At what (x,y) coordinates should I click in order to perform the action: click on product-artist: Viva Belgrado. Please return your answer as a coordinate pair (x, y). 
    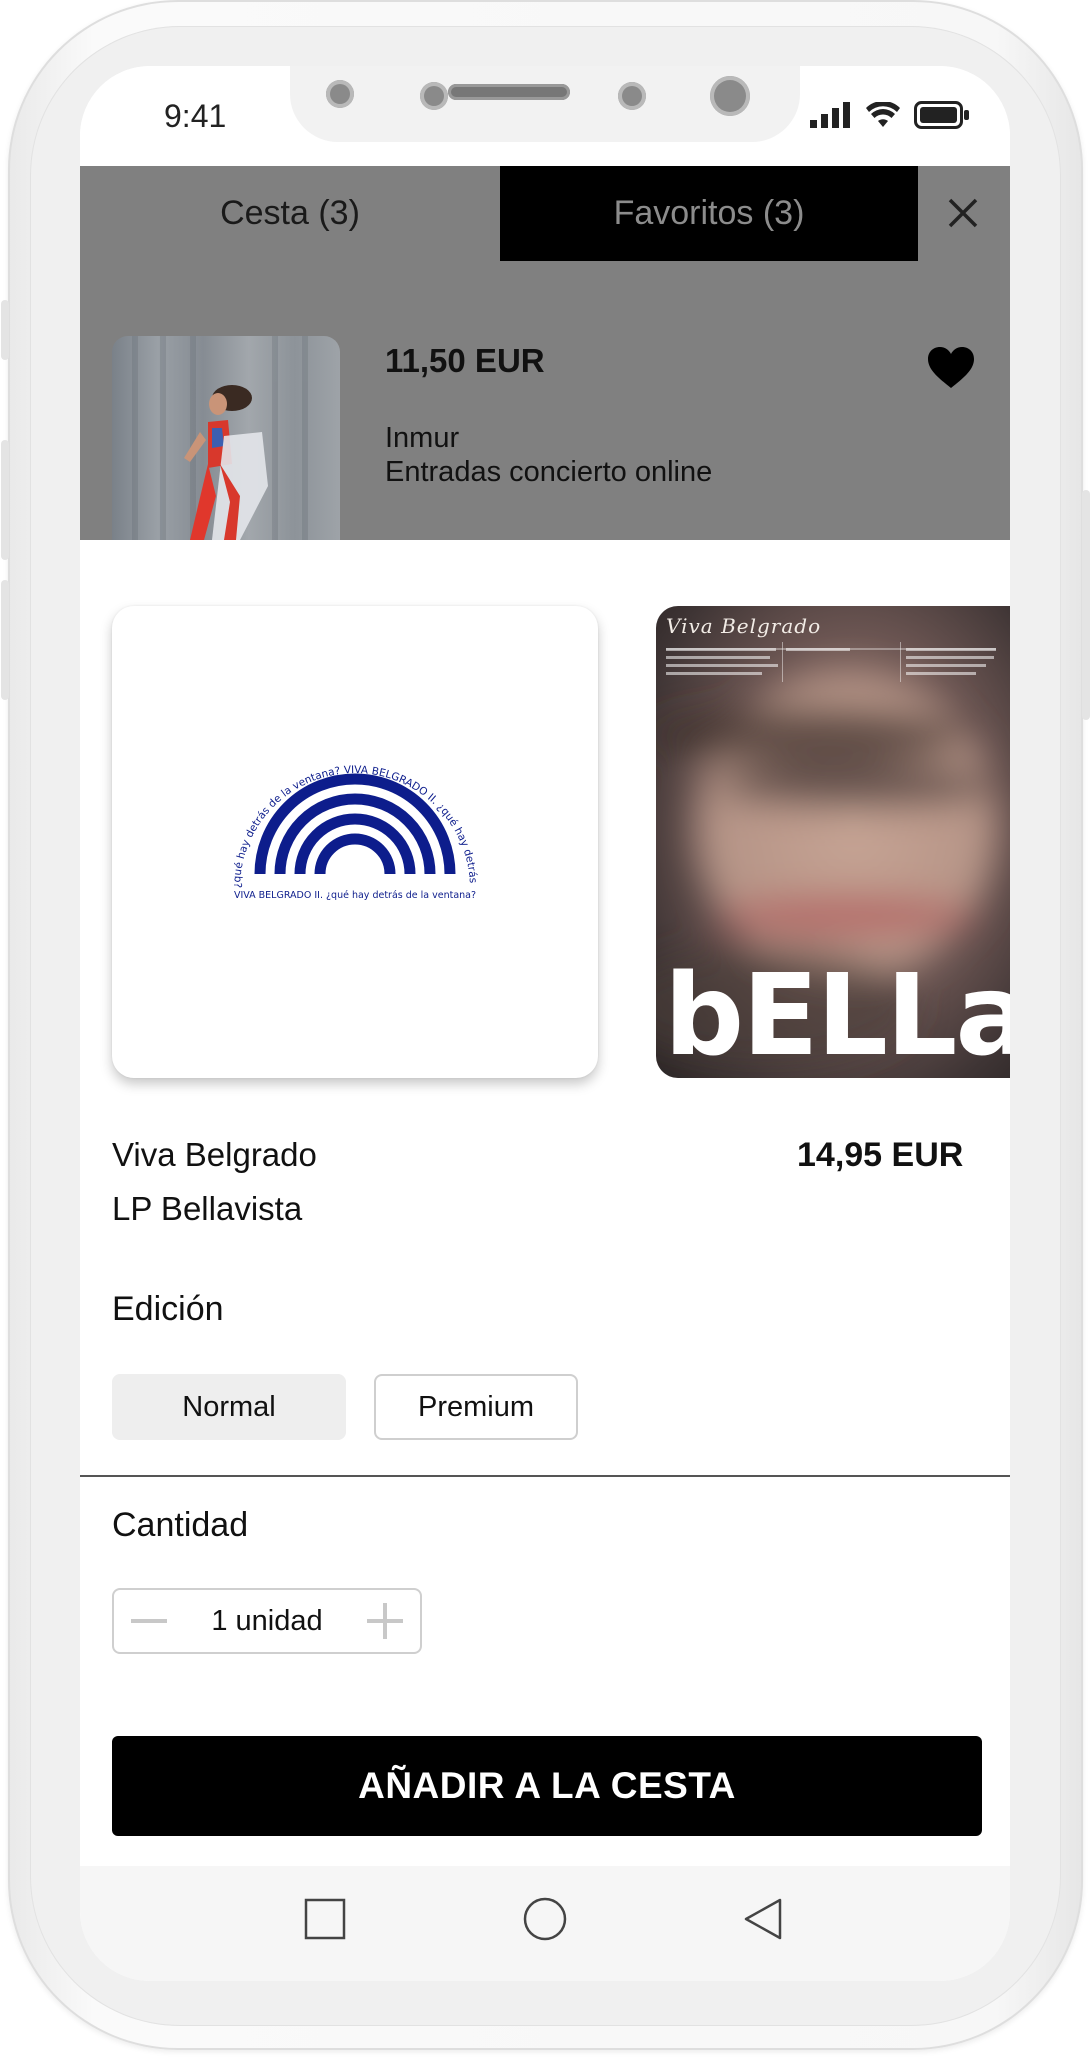
    Looking at the image, I should click on (214, 1154).